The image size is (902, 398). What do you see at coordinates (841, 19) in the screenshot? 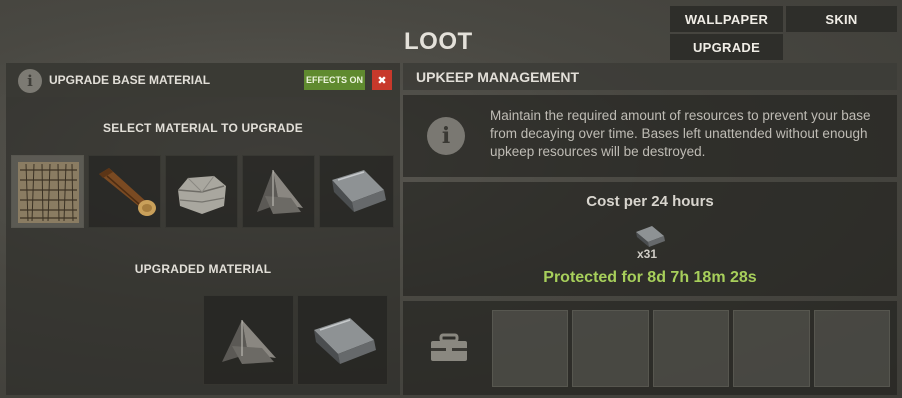
I see `skin-button: SKIN` at bounding box center [841, 19].